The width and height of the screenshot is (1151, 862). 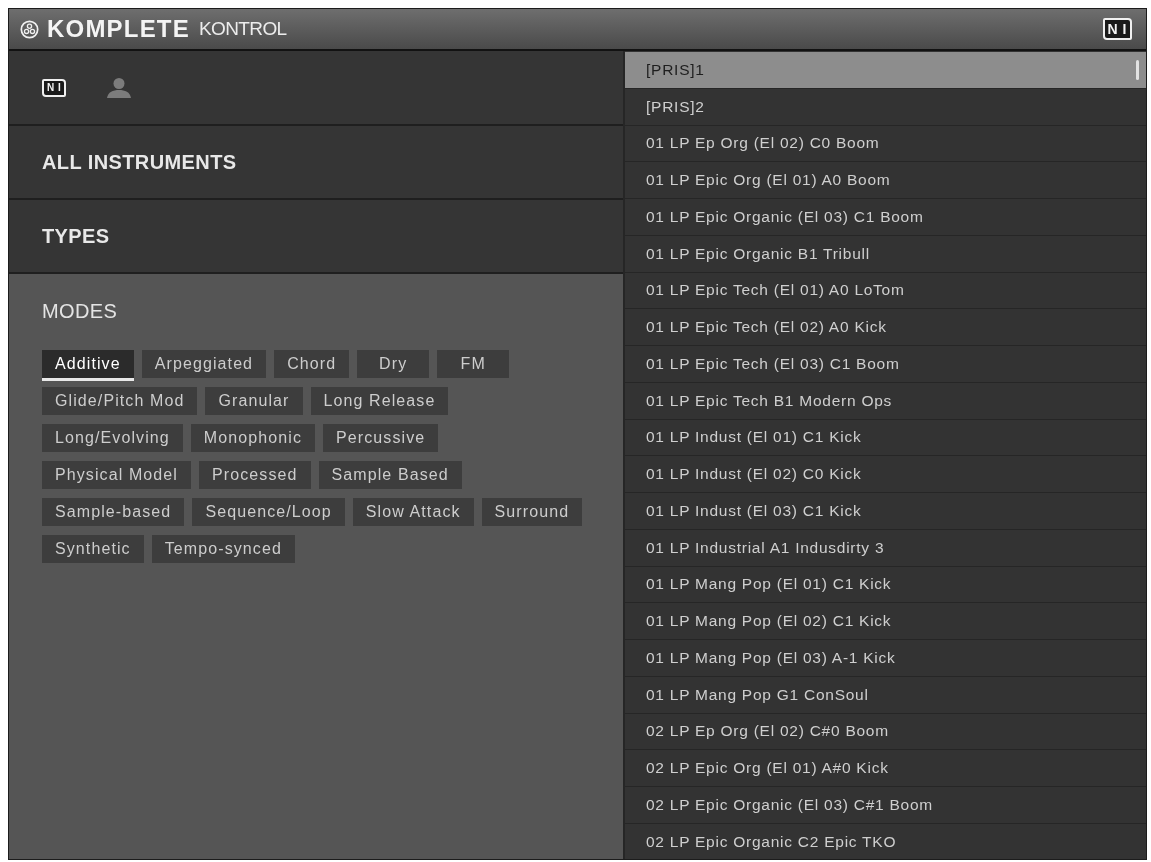 What do you see at coordinates (532, 513) in the screenshot?
I see `mode-tag: Surround` at bounding box center [532, 513].